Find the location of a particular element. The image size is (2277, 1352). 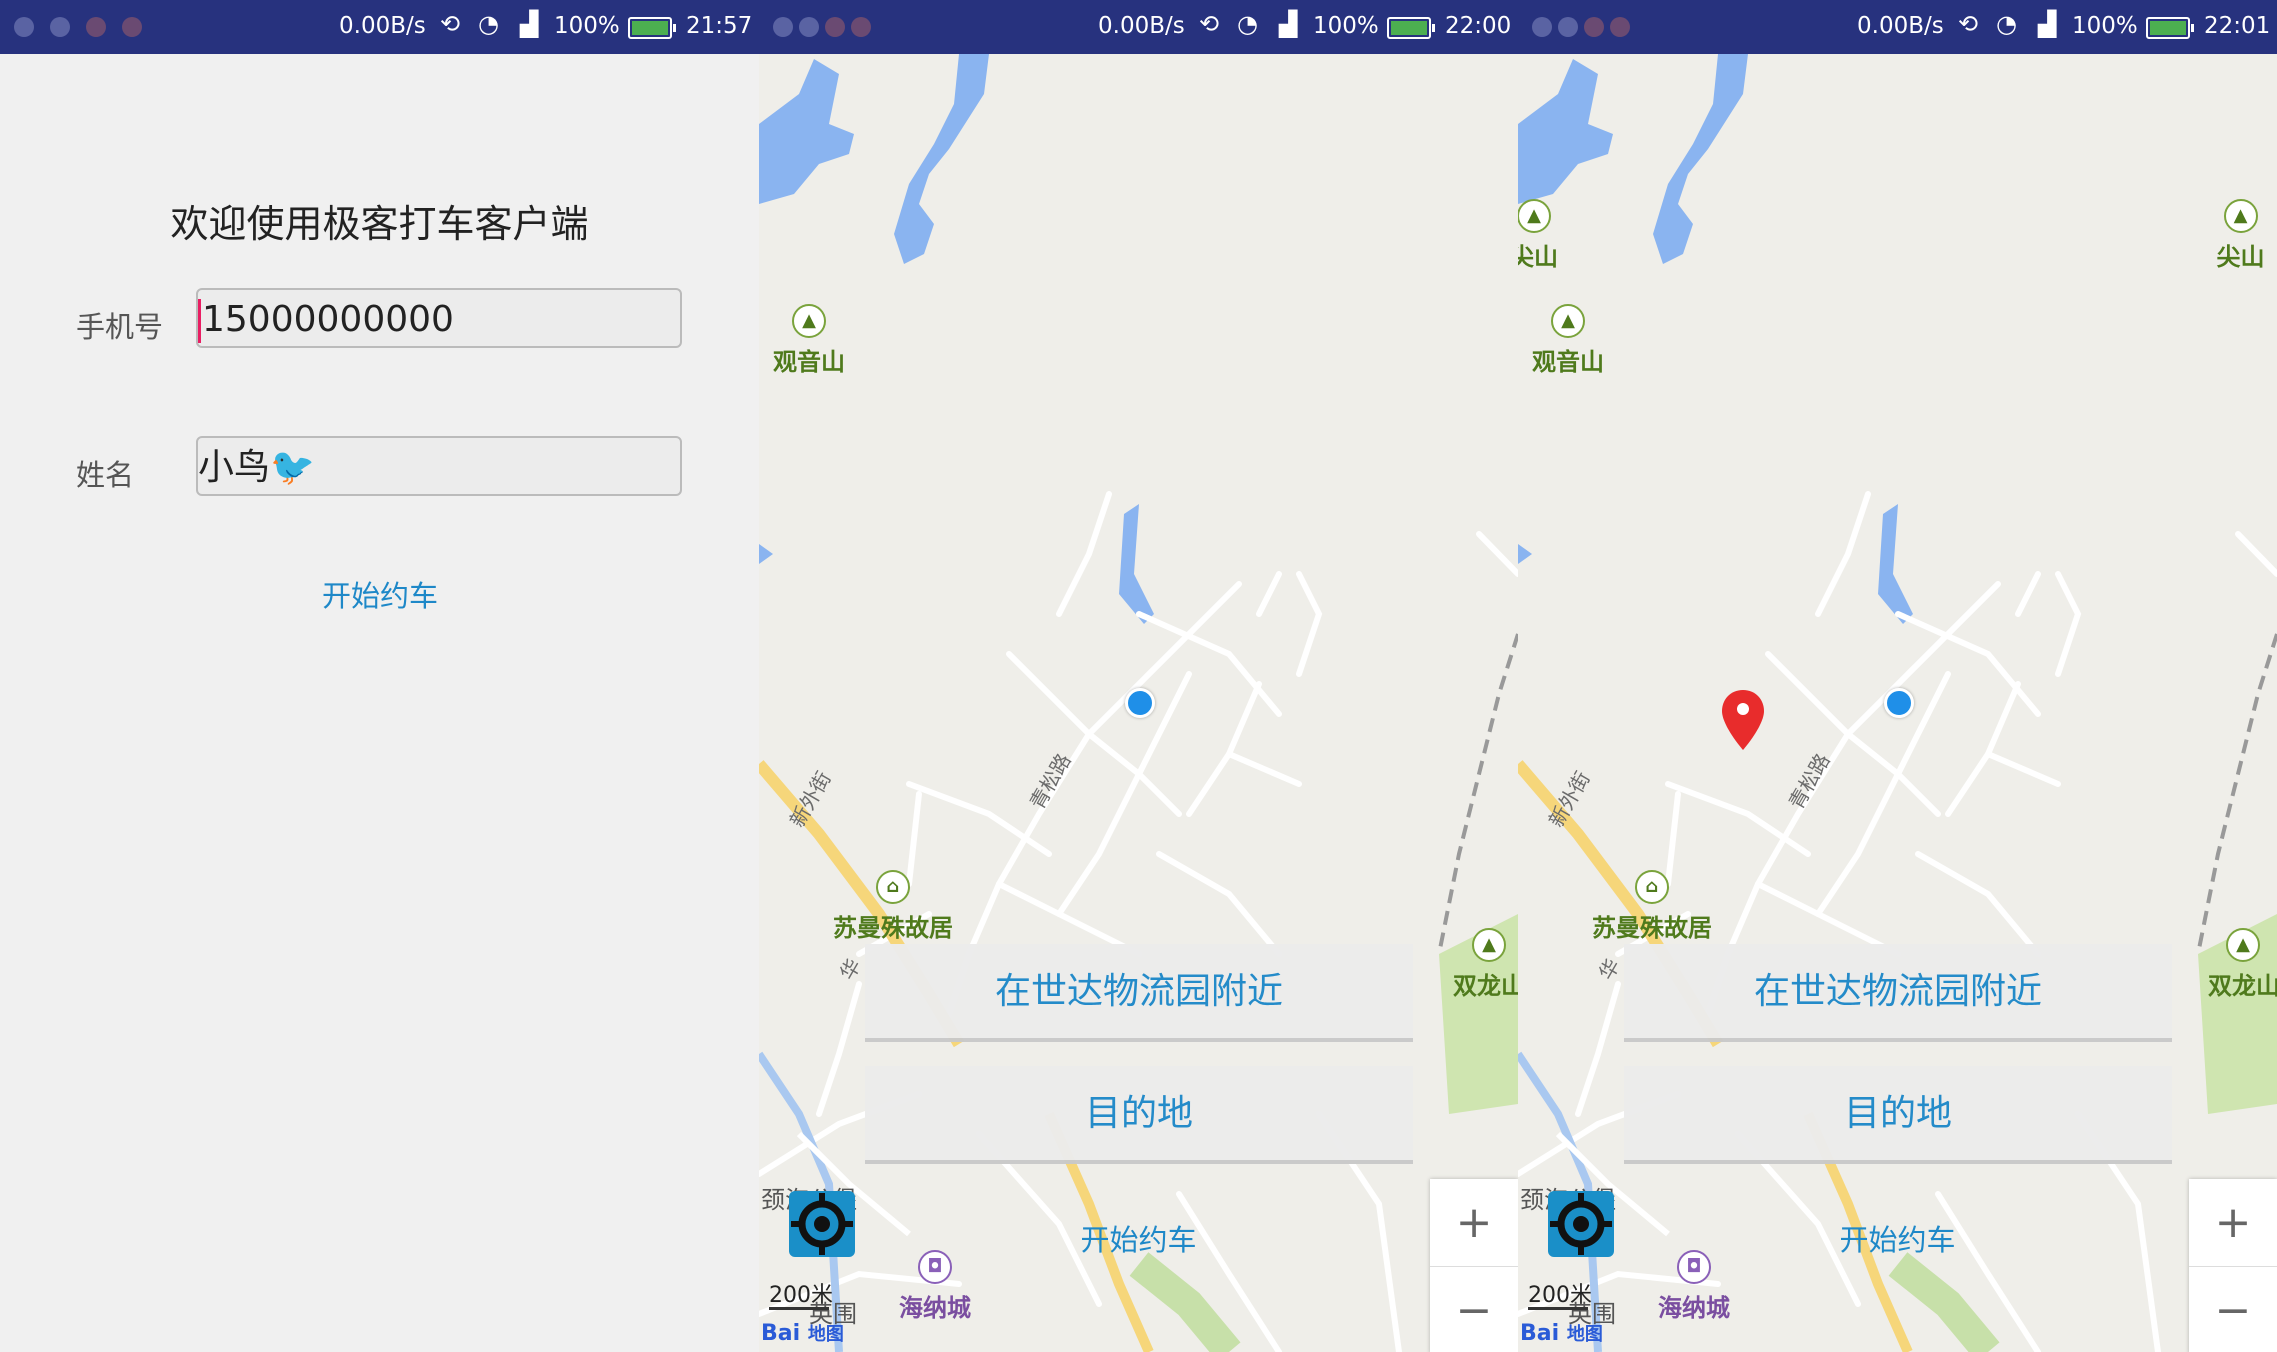

poi-jianshan: ▲ 尖山 is located at coordinates (1538, 235).